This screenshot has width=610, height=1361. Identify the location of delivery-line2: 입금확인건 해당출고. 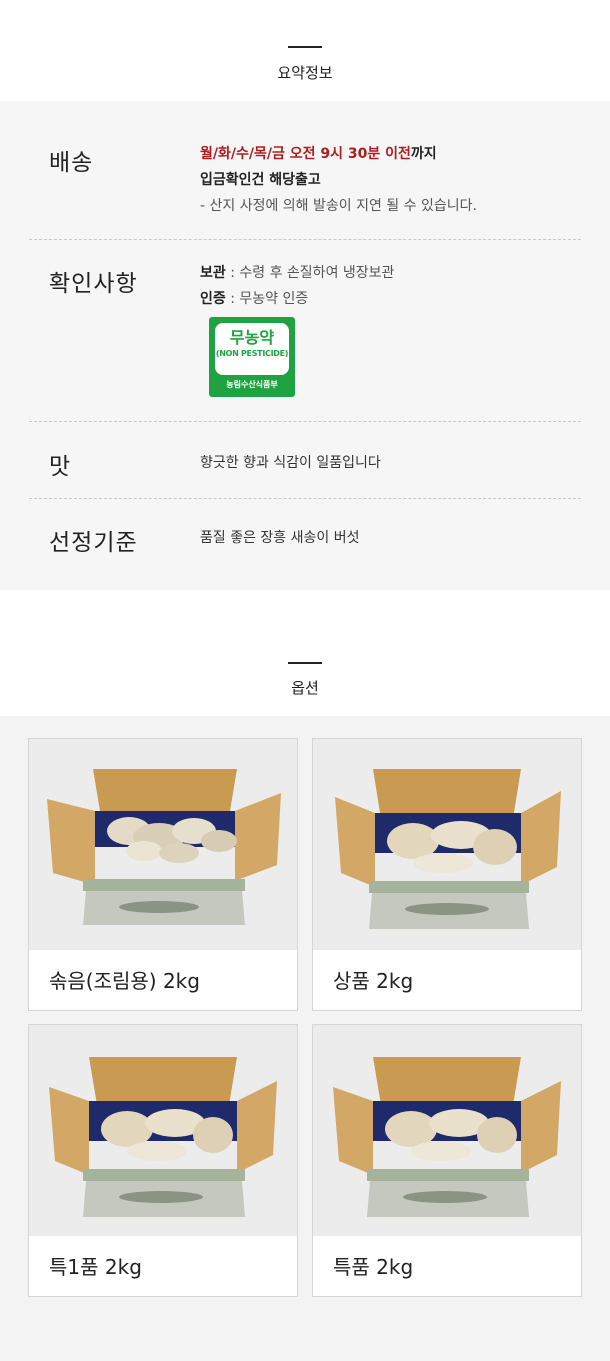
(260, 180).